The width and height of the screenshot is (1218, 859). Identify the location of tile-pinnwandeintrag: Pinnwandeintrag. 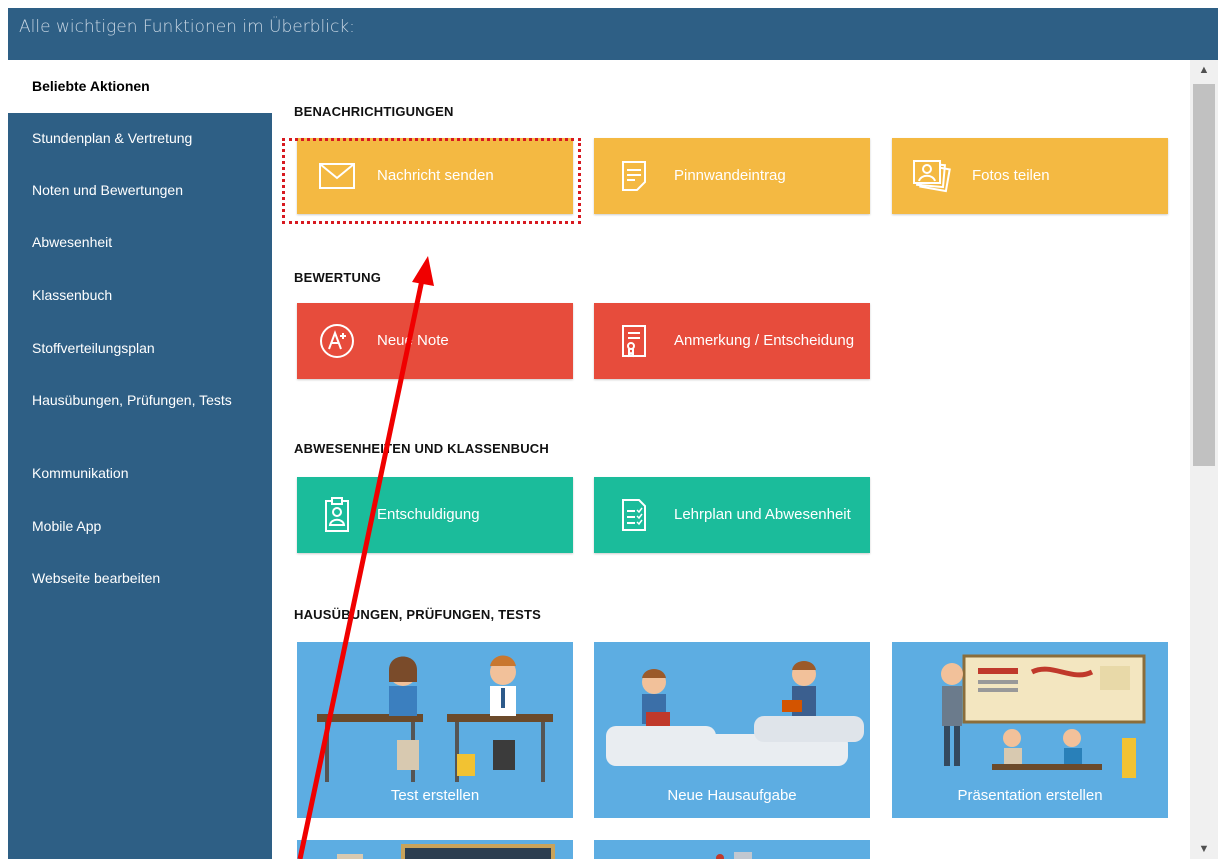
(732, 176).